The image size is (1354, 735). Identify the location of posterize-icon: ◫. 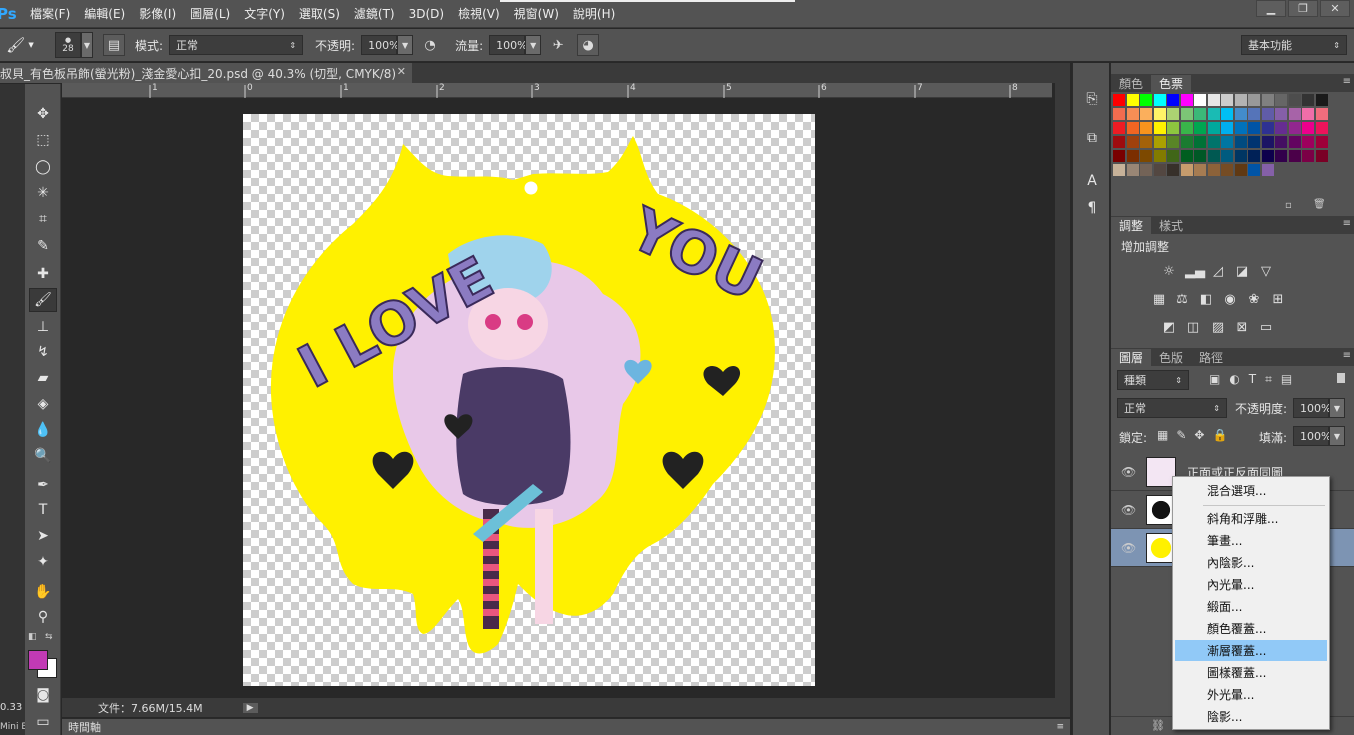
(1193, 327).